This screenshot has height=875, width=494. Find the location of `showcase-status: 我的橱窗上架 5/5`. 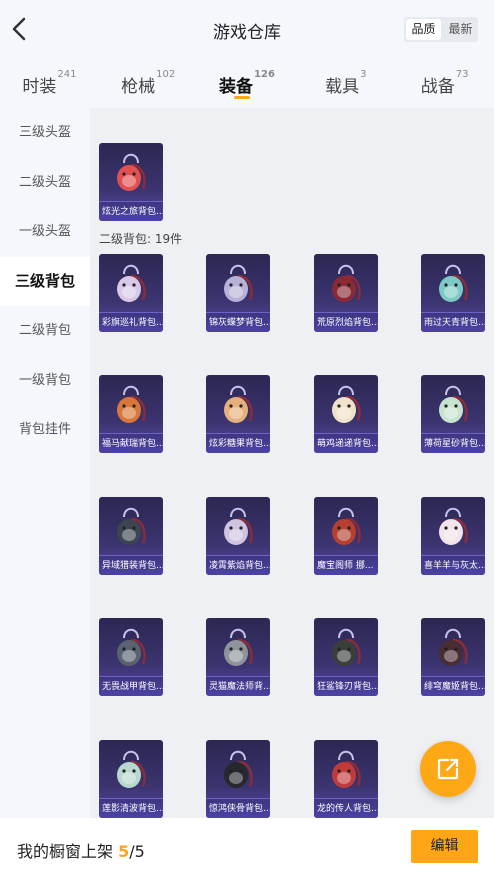

showcase-status: 我的橱窗上架 5/5 is located at coordinates (81, 850).